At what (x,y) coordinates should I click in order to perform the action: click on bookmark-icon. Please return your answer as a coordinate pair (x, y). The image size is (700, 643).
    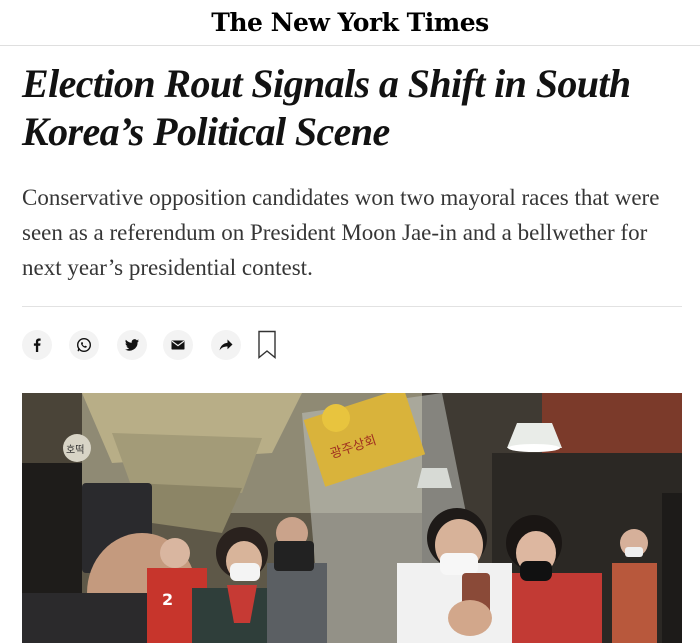
    Looking at the image, I should click on (267, 344).